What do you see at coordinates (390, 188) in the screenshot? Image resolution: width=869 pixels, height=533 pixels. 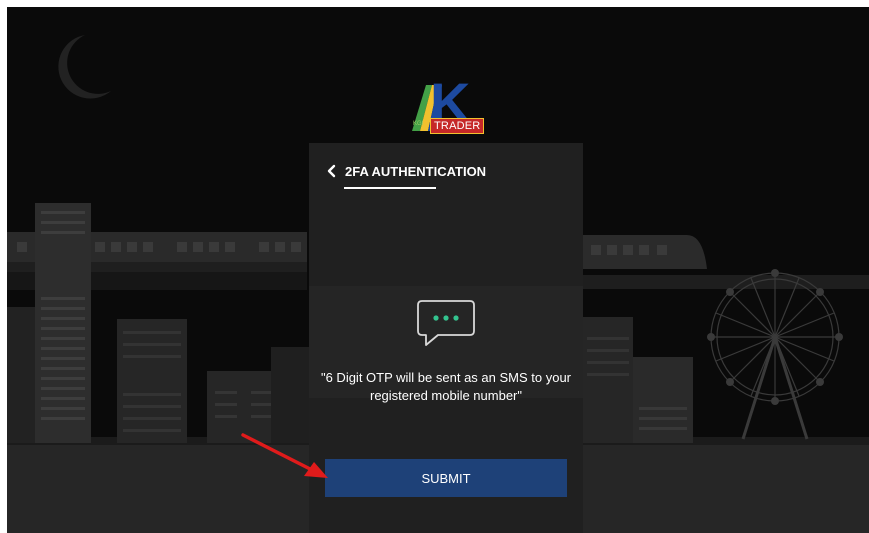 I see `title-underline` at bounding box center [390, 188].